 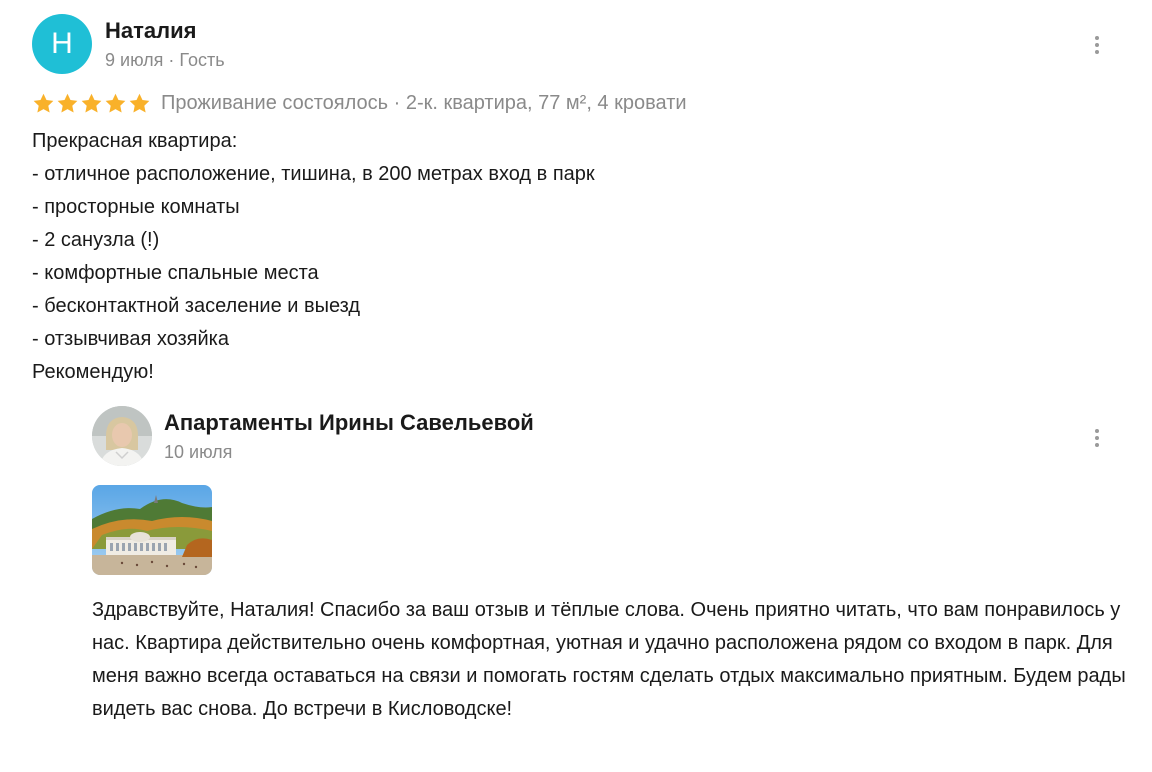 I want to click on reply-date: 10 июля, so click(x=198, y=452).